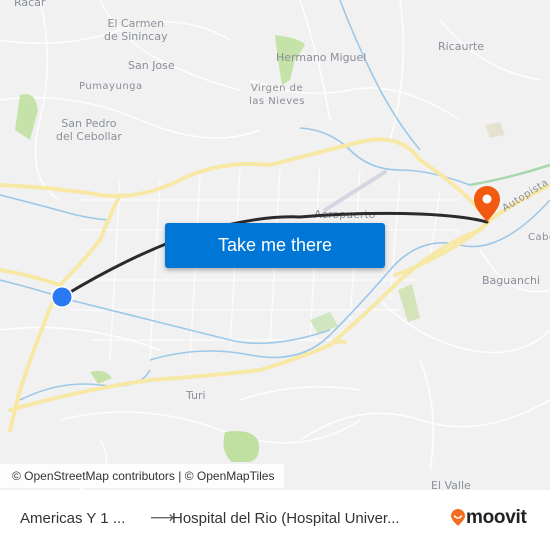 This screenshot has height=550, width=550. I want to click on destination-pin-icon, so click(487, 204).